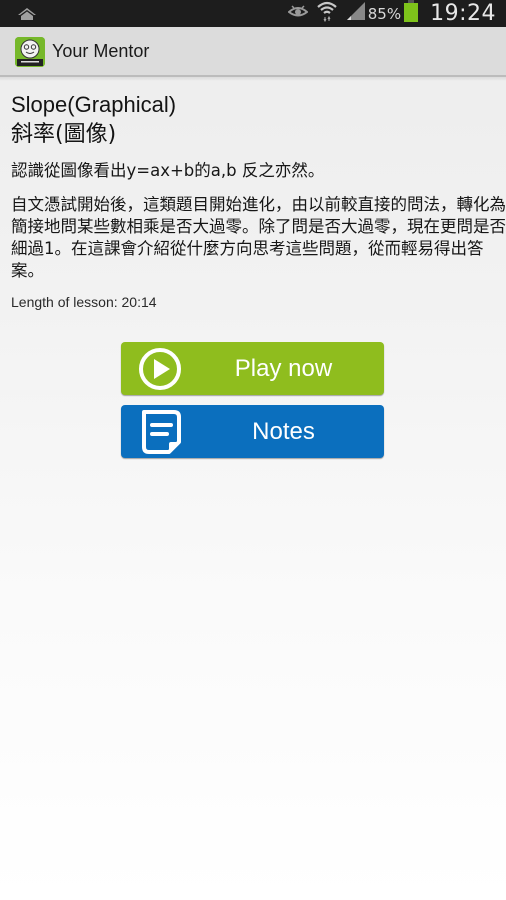  I want to click on action-bar: Your Mentor, so click(253, 54).